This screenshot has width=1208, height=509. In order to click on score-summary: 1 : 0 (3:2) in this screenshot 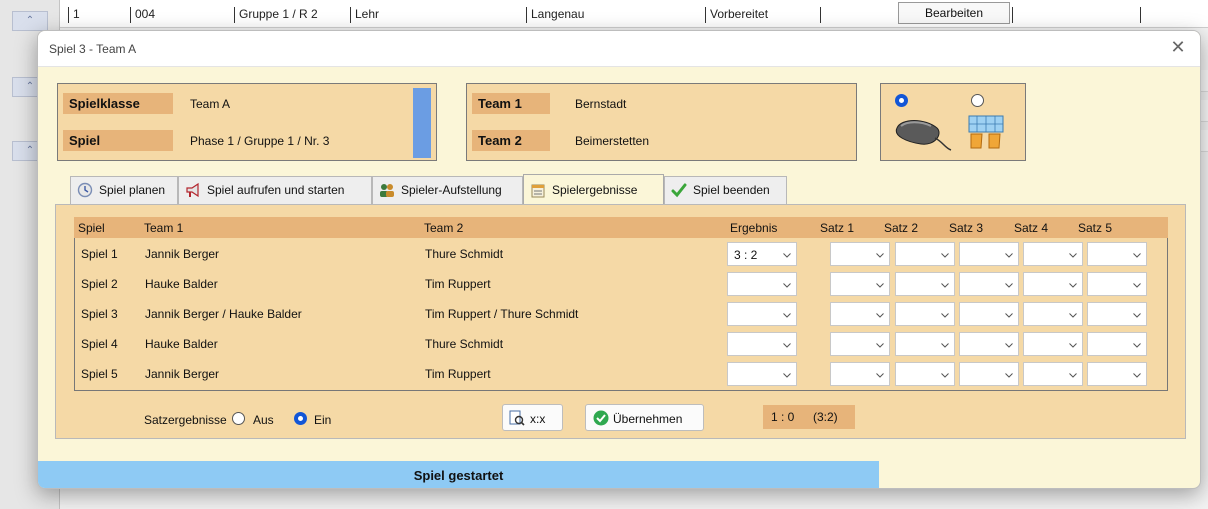, I will do `click(809, 417)`.